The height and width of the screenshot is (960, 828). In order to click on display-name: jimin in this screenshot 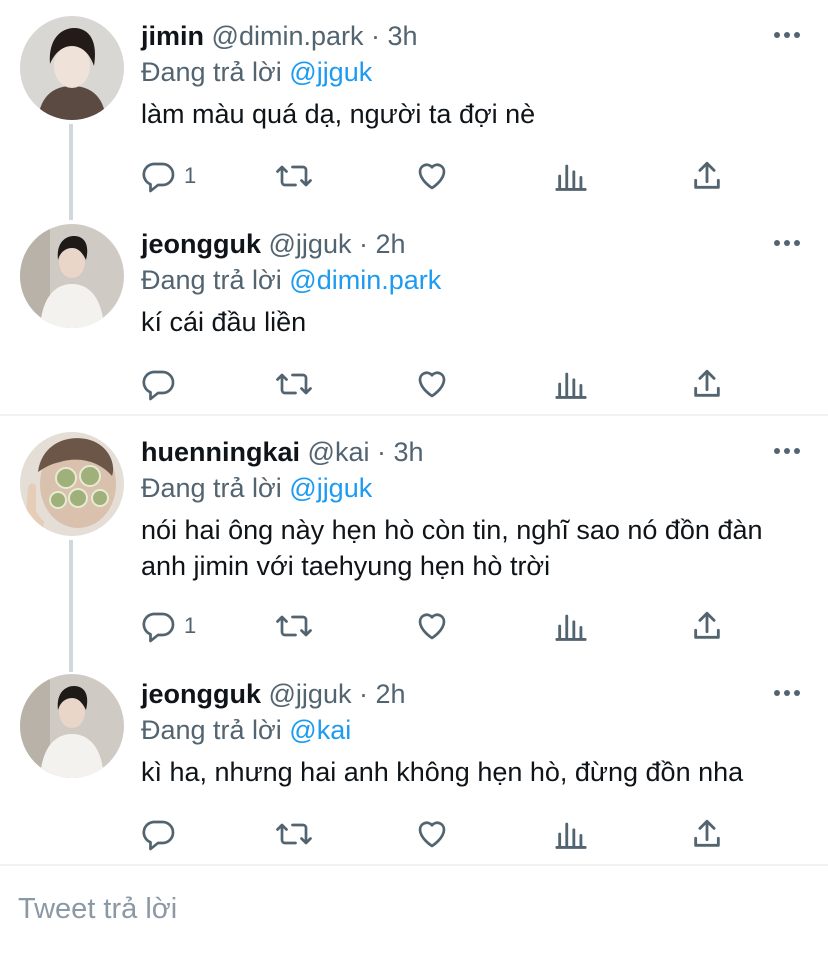, I will do `click(172, 36)`.